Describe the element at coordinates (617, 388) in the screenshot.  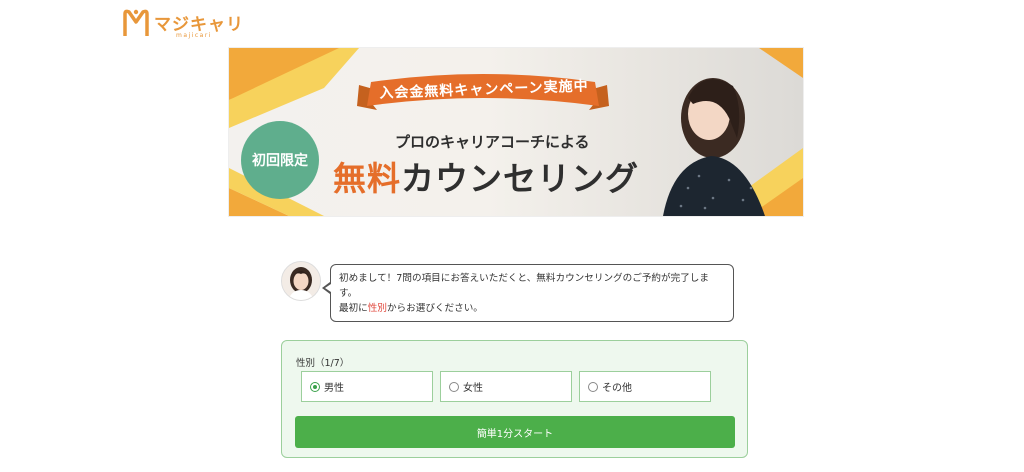
I see `option-other-label: その他` at that location.